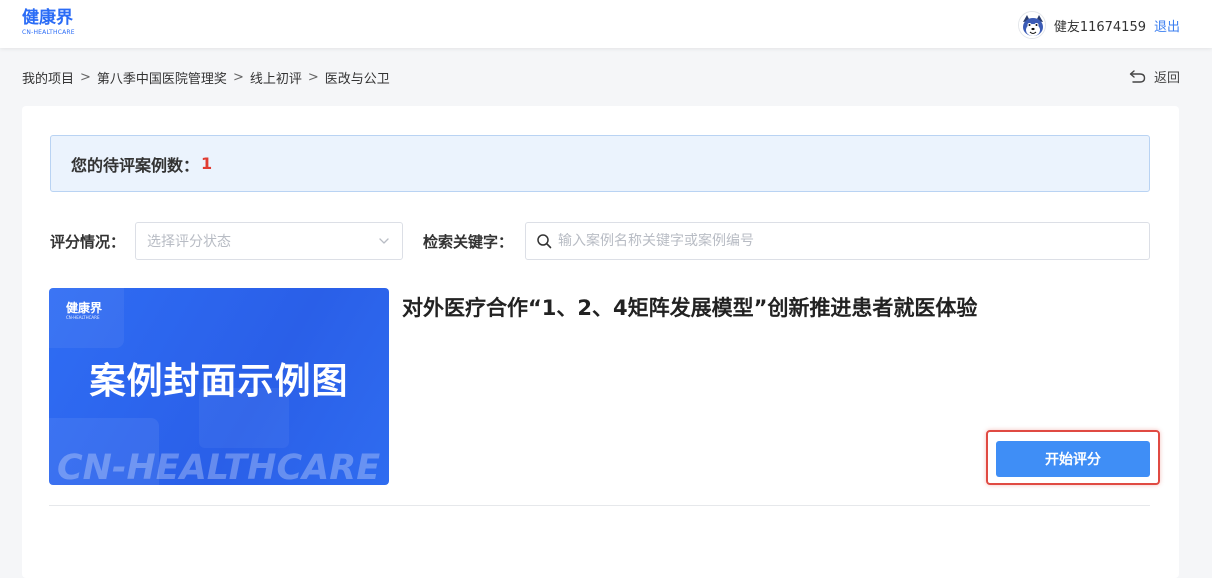 Image resolution: width=1212 pixels, height=578 pixels. What do you see at coordinates (162, 77) in the screenshot?
I see `breadcrumb-item-award: 第八季中国医院管理奖` at bounding box center [162, 77].